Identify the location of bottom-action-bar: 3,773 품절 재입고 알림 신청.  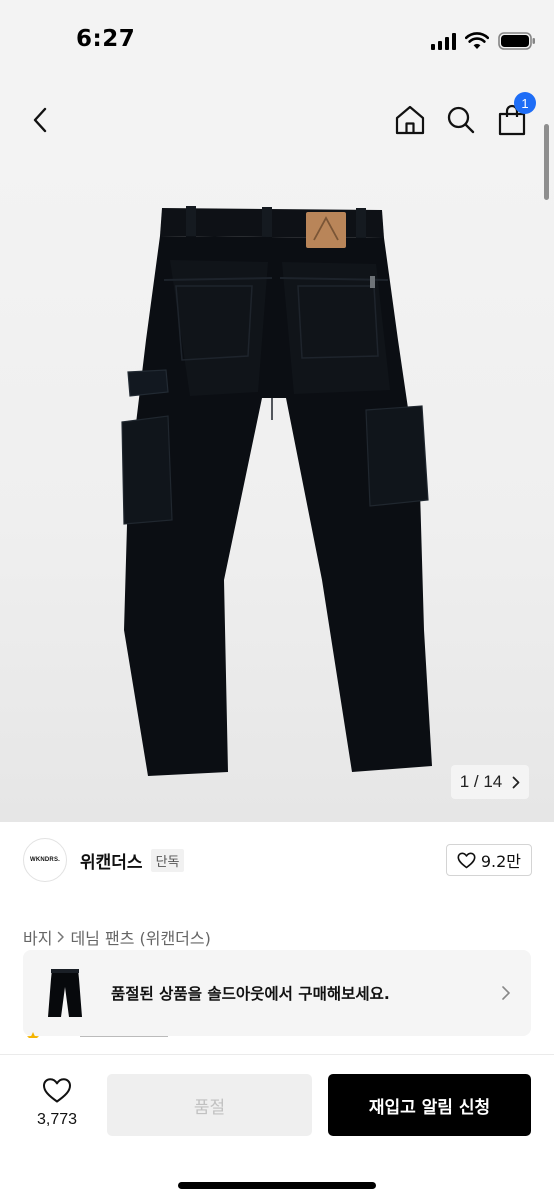
(277, 1127).